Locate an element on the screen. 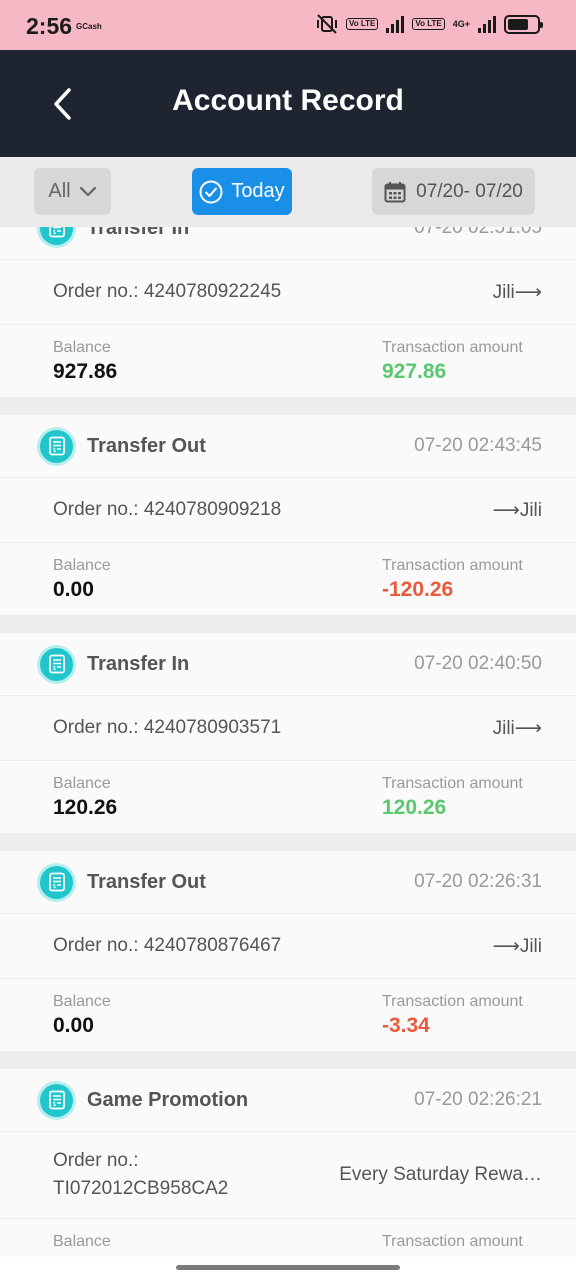  volte-icon: Vo LTE is located at coordinates (362, 24).